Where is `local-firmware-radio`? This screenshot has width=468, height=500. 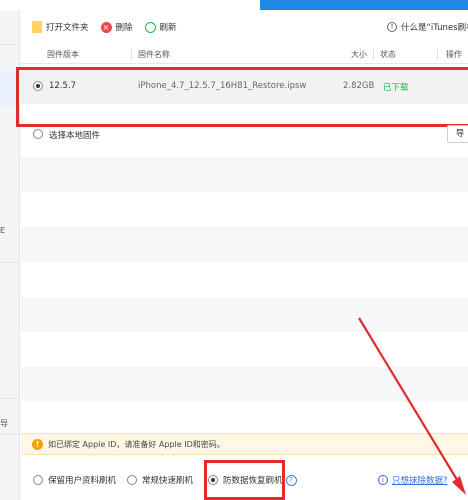 local-firmware-radio is located at coordinates (38, 134).